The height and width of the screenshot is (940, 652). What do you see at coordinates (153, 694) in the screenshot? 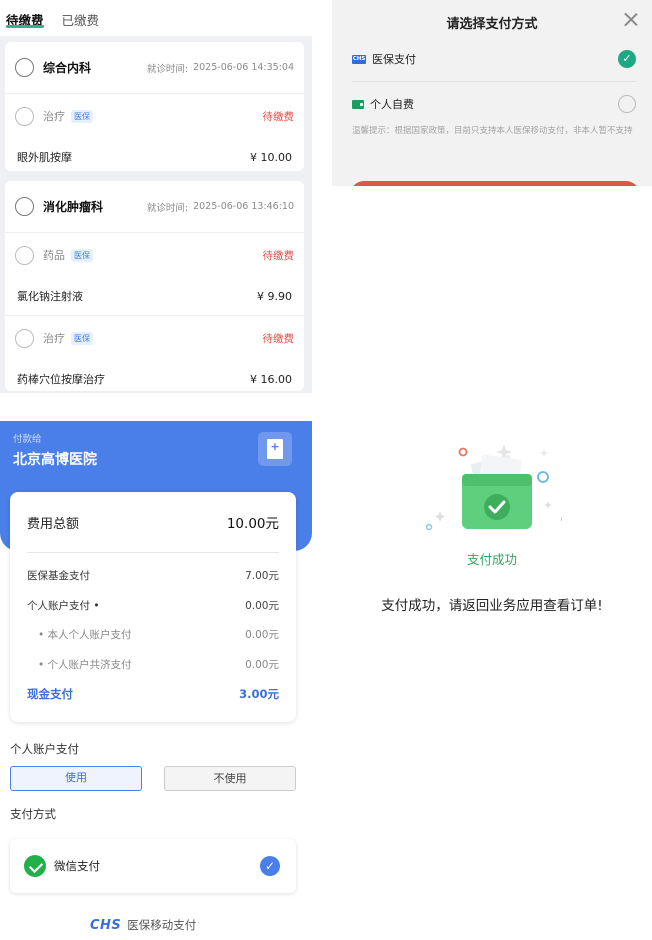
I see `cash-pay-row: 现金支付 3.00元` at bounding box center [153, 694].